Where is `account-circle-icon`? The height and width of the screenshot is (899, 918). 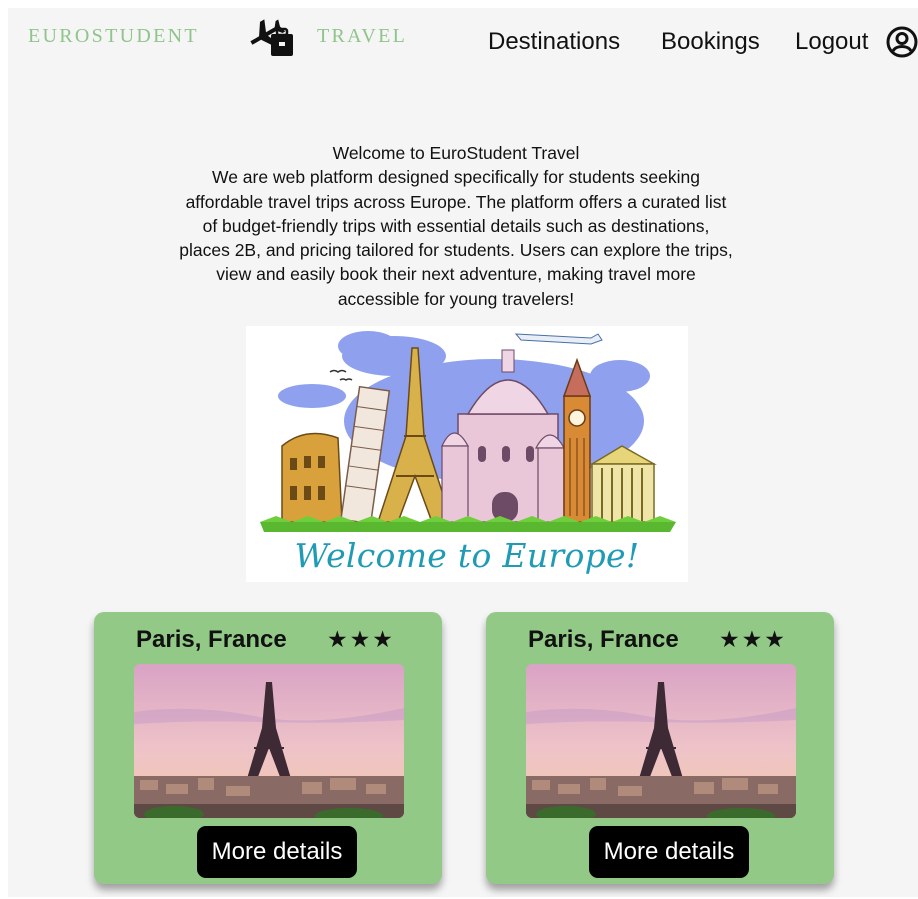 account-circle-icon is located at coordinates (902, 42).